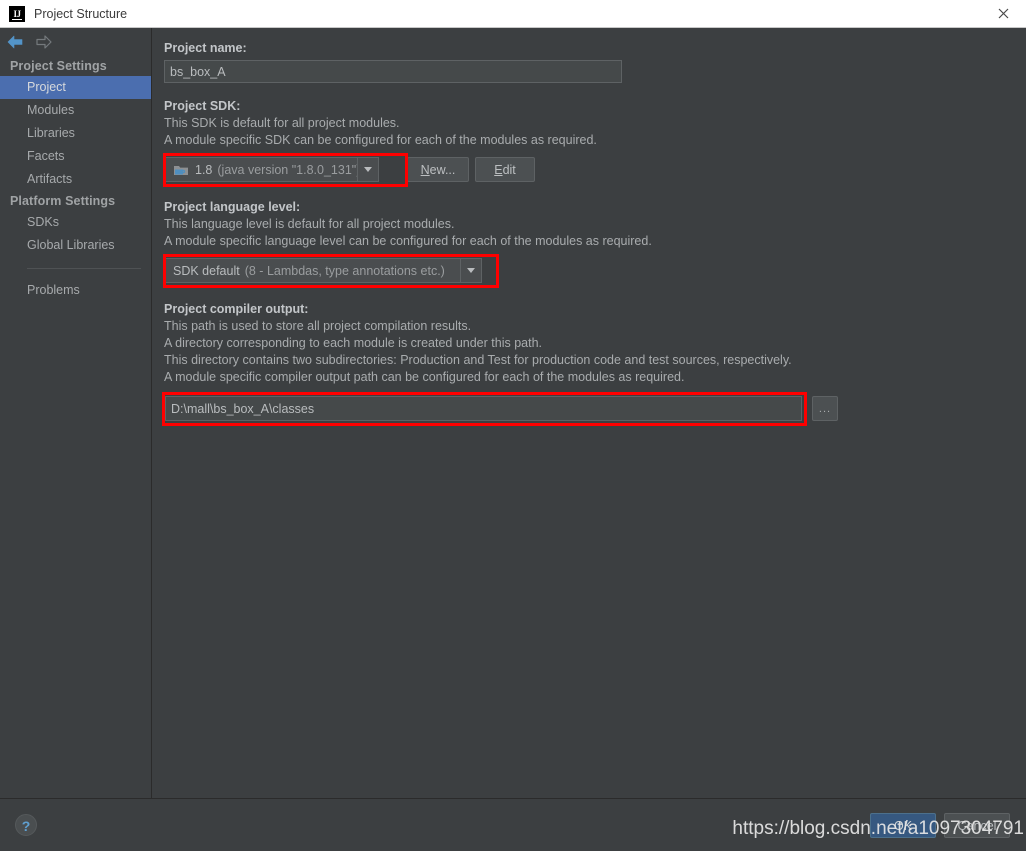 This screenshot has width=1026, height=851. I want to click on project-sdk-label: Project SDK:, so click(202, 106).